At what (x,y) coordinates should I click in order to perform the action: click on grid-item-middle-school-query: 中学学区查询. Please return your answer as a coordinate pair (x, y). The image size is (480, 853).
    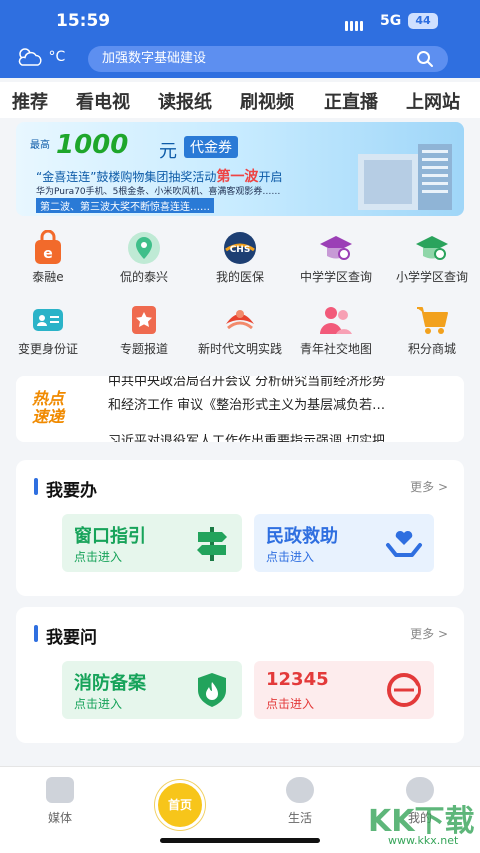
    Looking at the image, I should click on (336, 262).